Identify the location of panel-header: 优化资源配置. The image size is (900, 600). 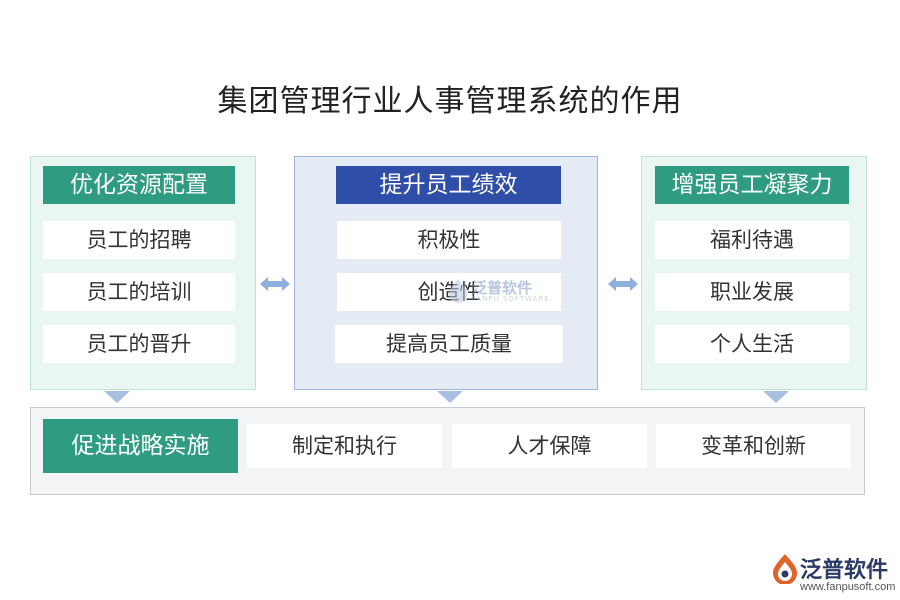
(139, 185).